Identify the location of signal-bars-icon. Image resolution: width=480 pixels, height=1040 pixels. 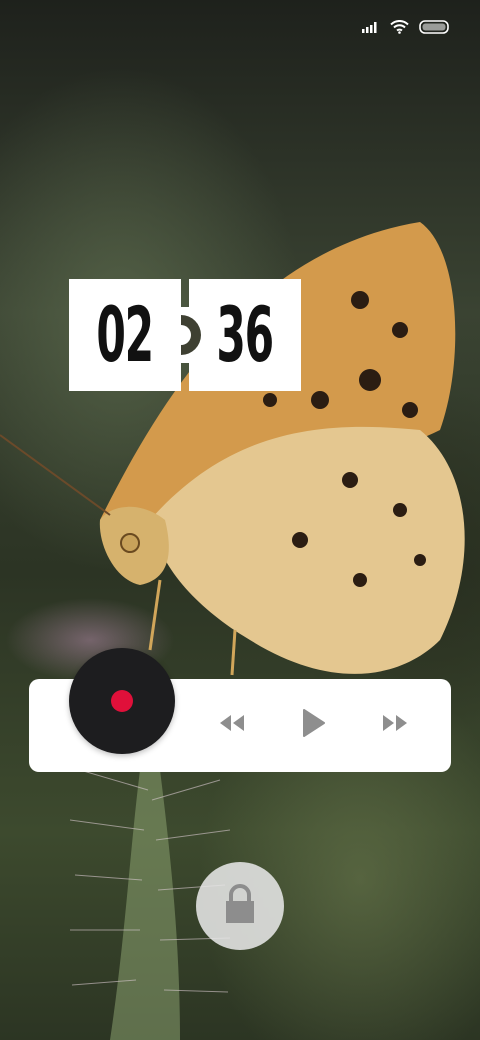
(371, 27).